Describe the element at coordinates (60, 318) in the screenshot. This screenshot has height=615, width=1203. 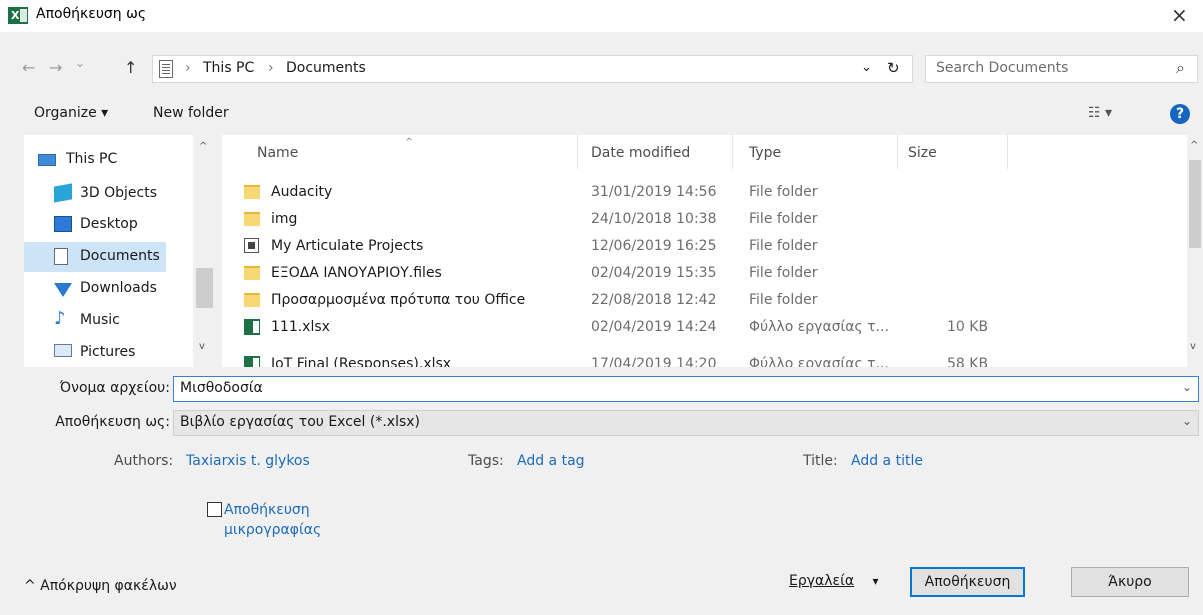
I see `music-icon: ♪` at that location.